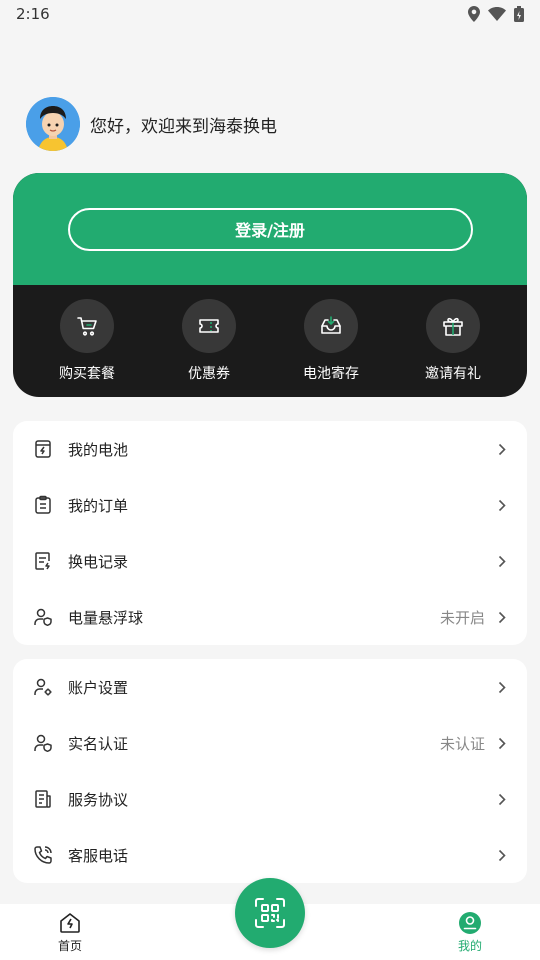  I want to click on qr-scan-icon, so click(270, 913).